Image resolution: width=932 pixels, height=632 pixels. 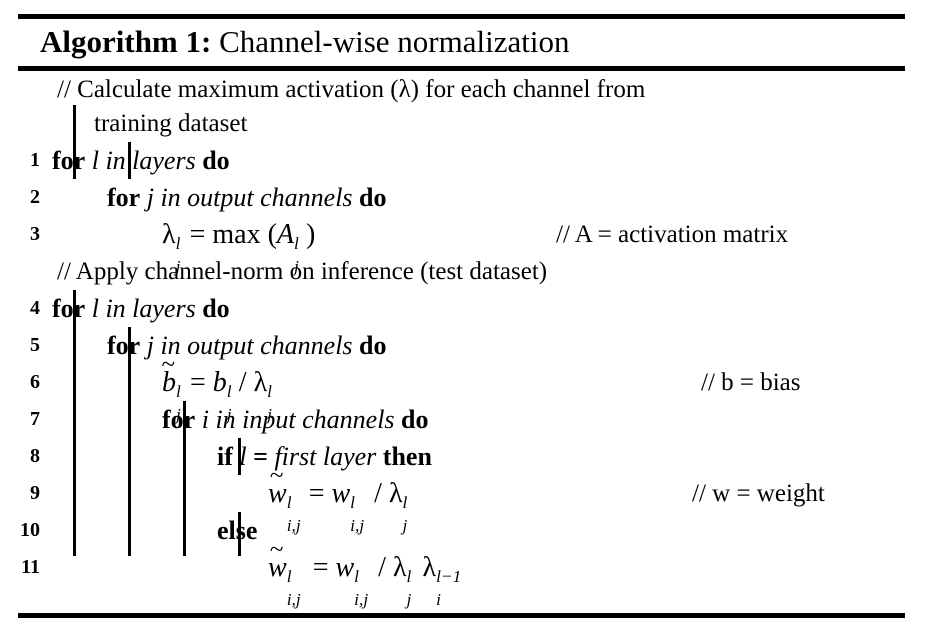 What do you see at coordinates (35, 382) in the screenshot?
I see `line-number: 6` at bounding box center [35, 382].